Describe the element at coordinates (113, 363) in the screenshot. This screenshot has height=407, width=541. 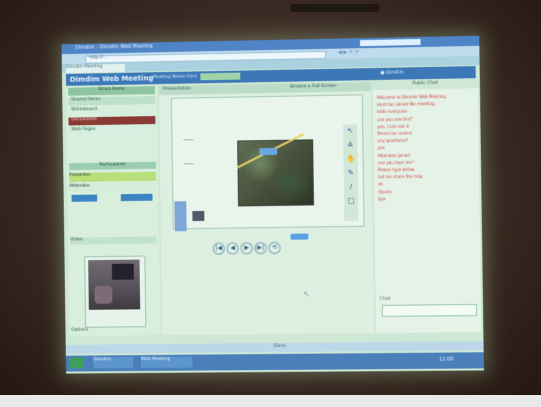
I see `taskbar-item: Dimdim` at that location.